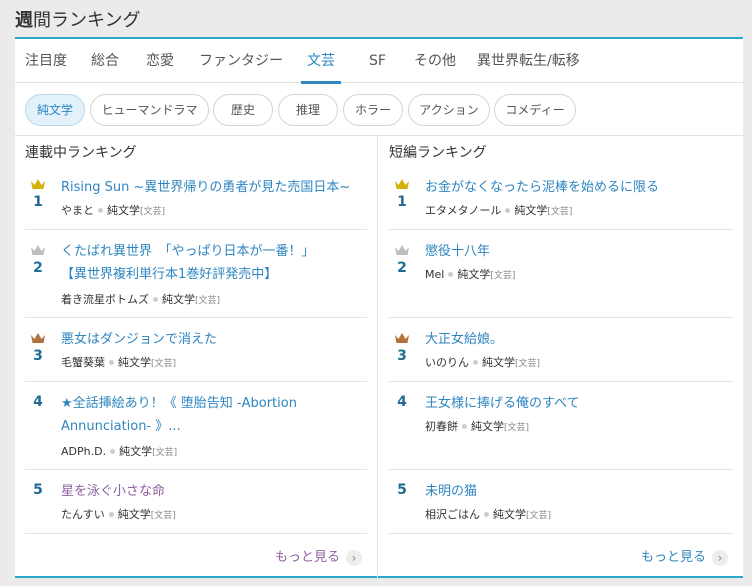  I want to click on work-meta: 着き流星ボトムズ 純文学[文芸], so click(141, 299).